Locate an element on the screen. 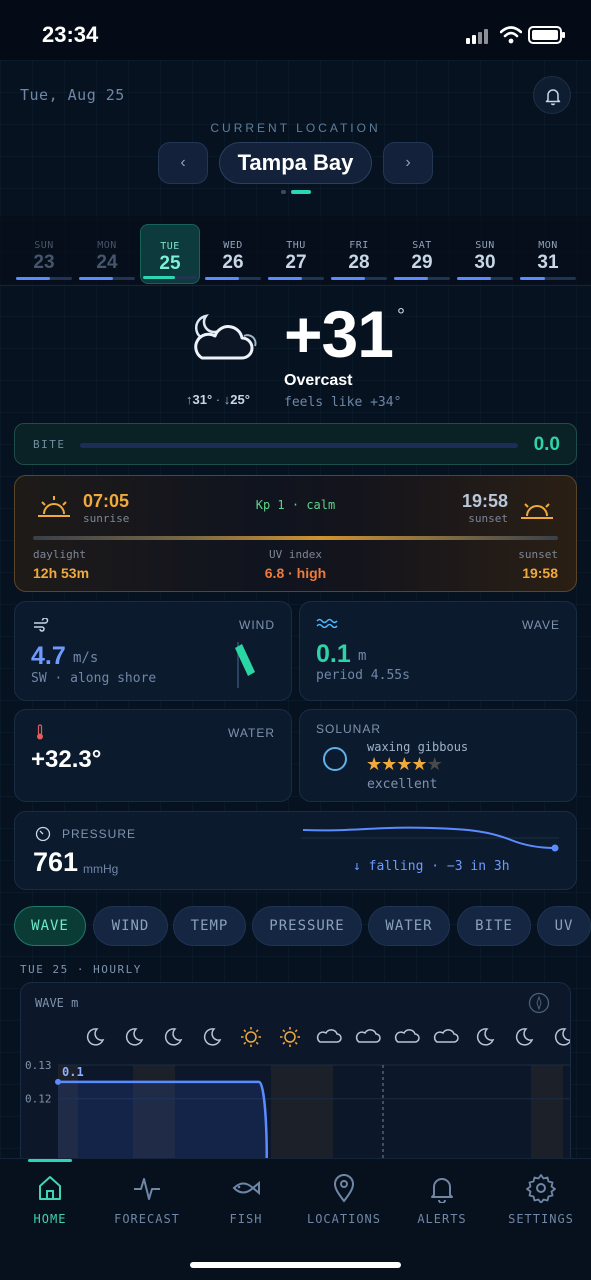  uv-value: 6.8 · high is located at coordinates (295, 573).